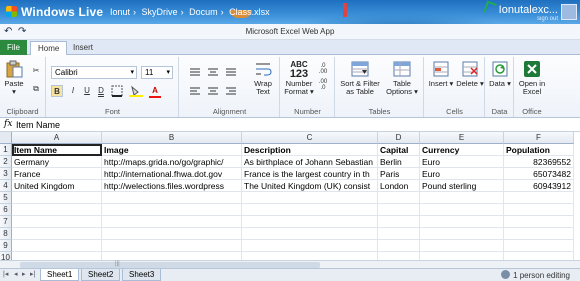 The width and height of the screenshot is (580, 281). What do you see at coordinates (157, 72) in the screenshot?
I see `font-size-select: 11 ▾` at bounding box center [157, 72].